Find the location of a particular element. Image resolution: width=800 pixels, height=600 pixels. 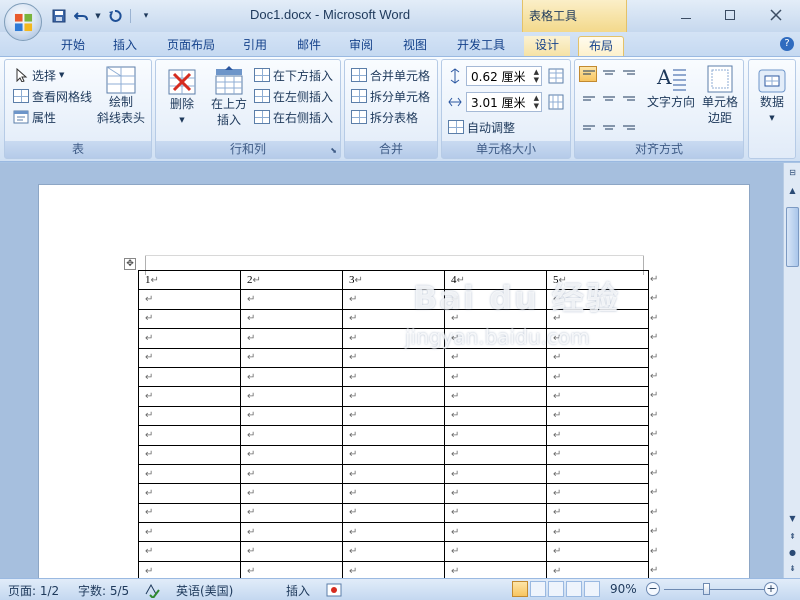

align-top-center-button is located at coordinates (608, 74).